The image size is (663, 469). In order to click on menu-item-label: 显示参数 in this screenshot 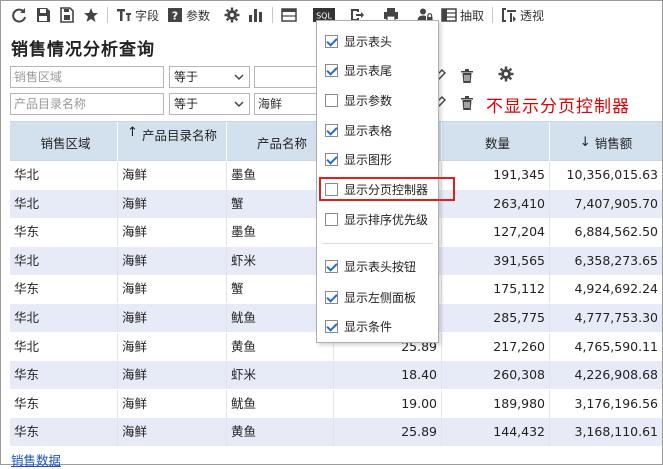, I will do `click(368, 100)`.